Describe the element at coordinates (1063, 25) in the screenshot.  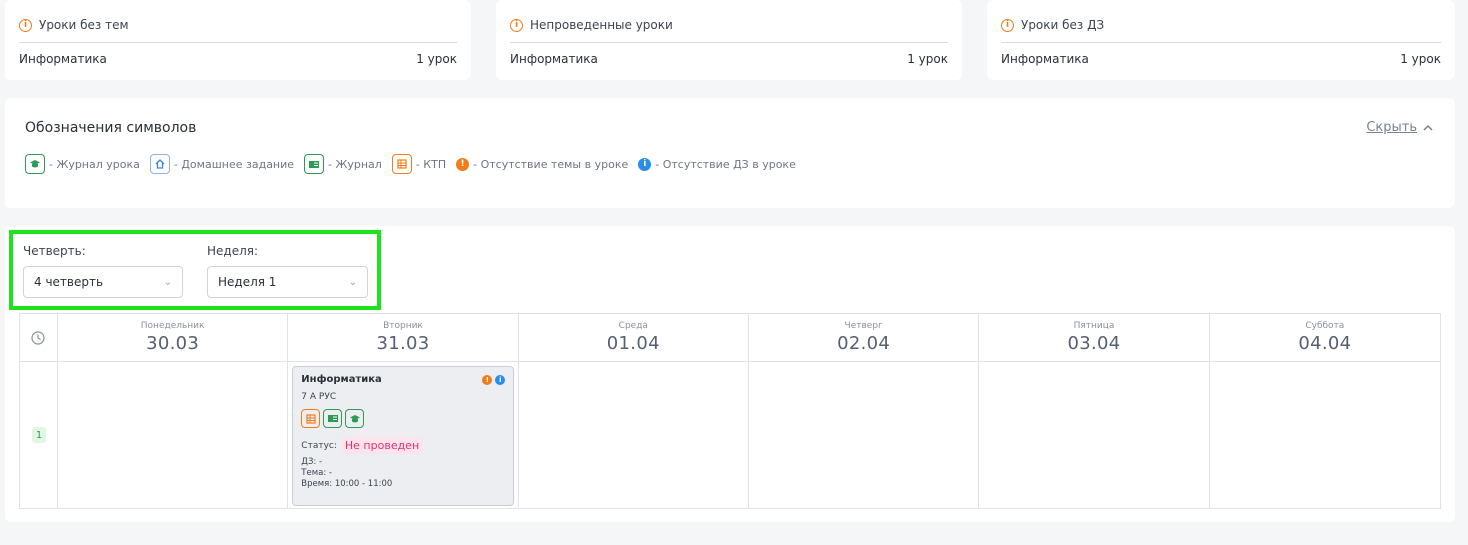
I see `summary-card-title: Уроки без ДЗ` at that location.